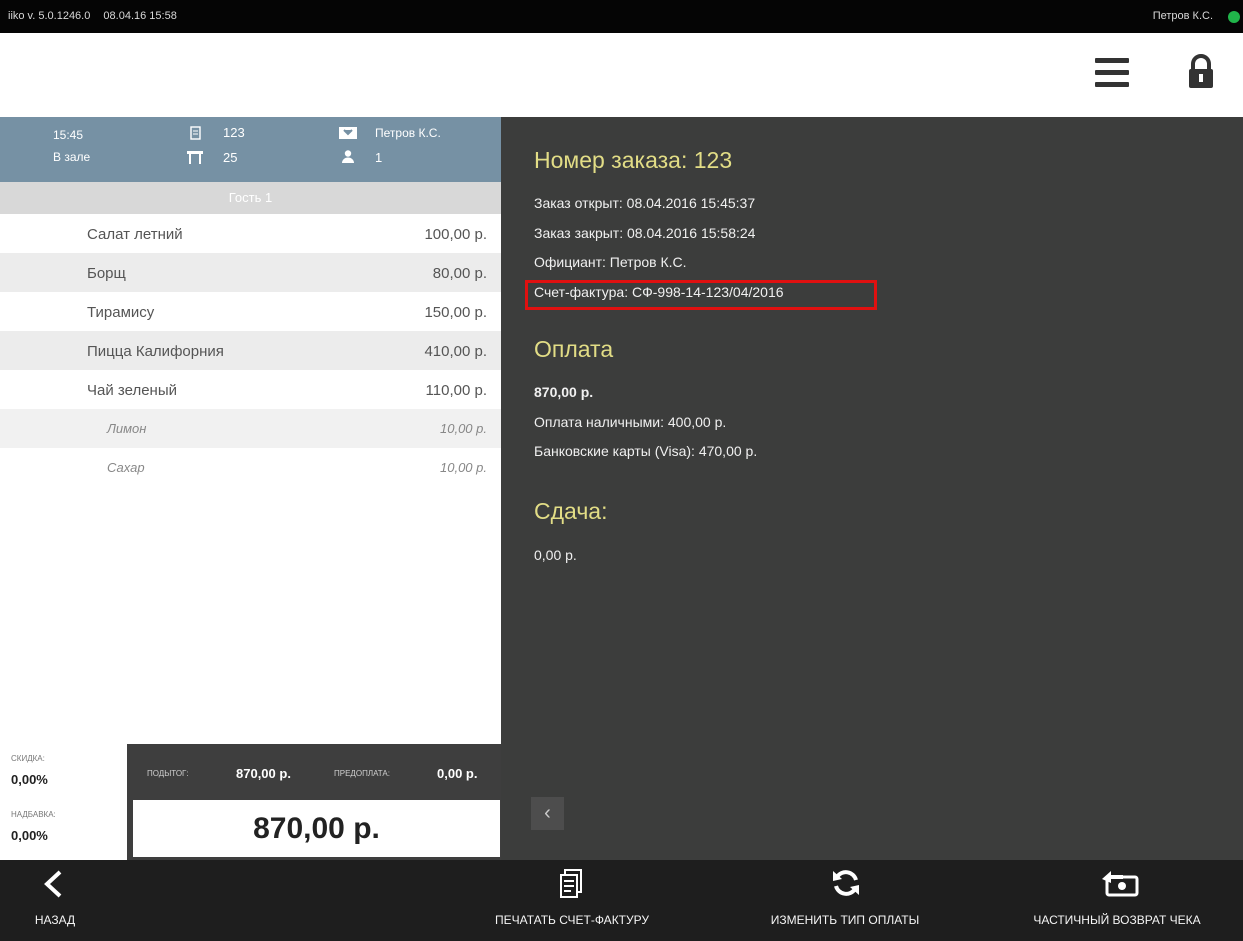 This screenshot has width=1243, height=941. I want to click on partial-refund-button: ЧАСТИЧНЫЙ ВОЗВРАТ ЧЕКА, so click(1117, 900).